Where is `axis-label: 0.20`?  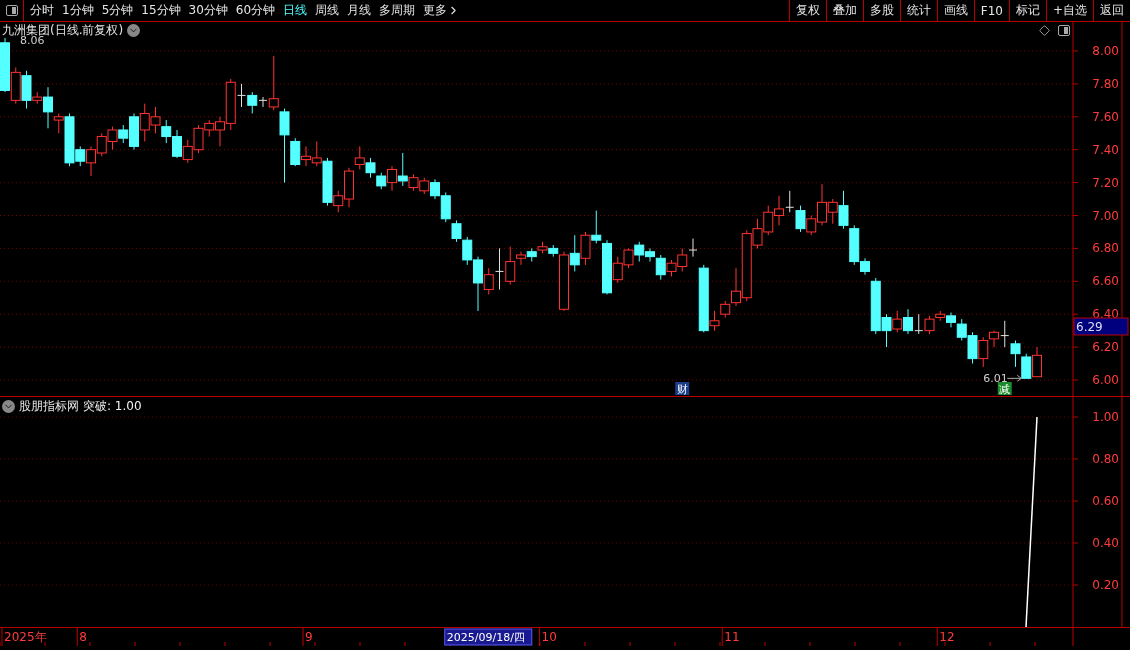
axis-label: 0.20 is located at coordinates (1105, 585).